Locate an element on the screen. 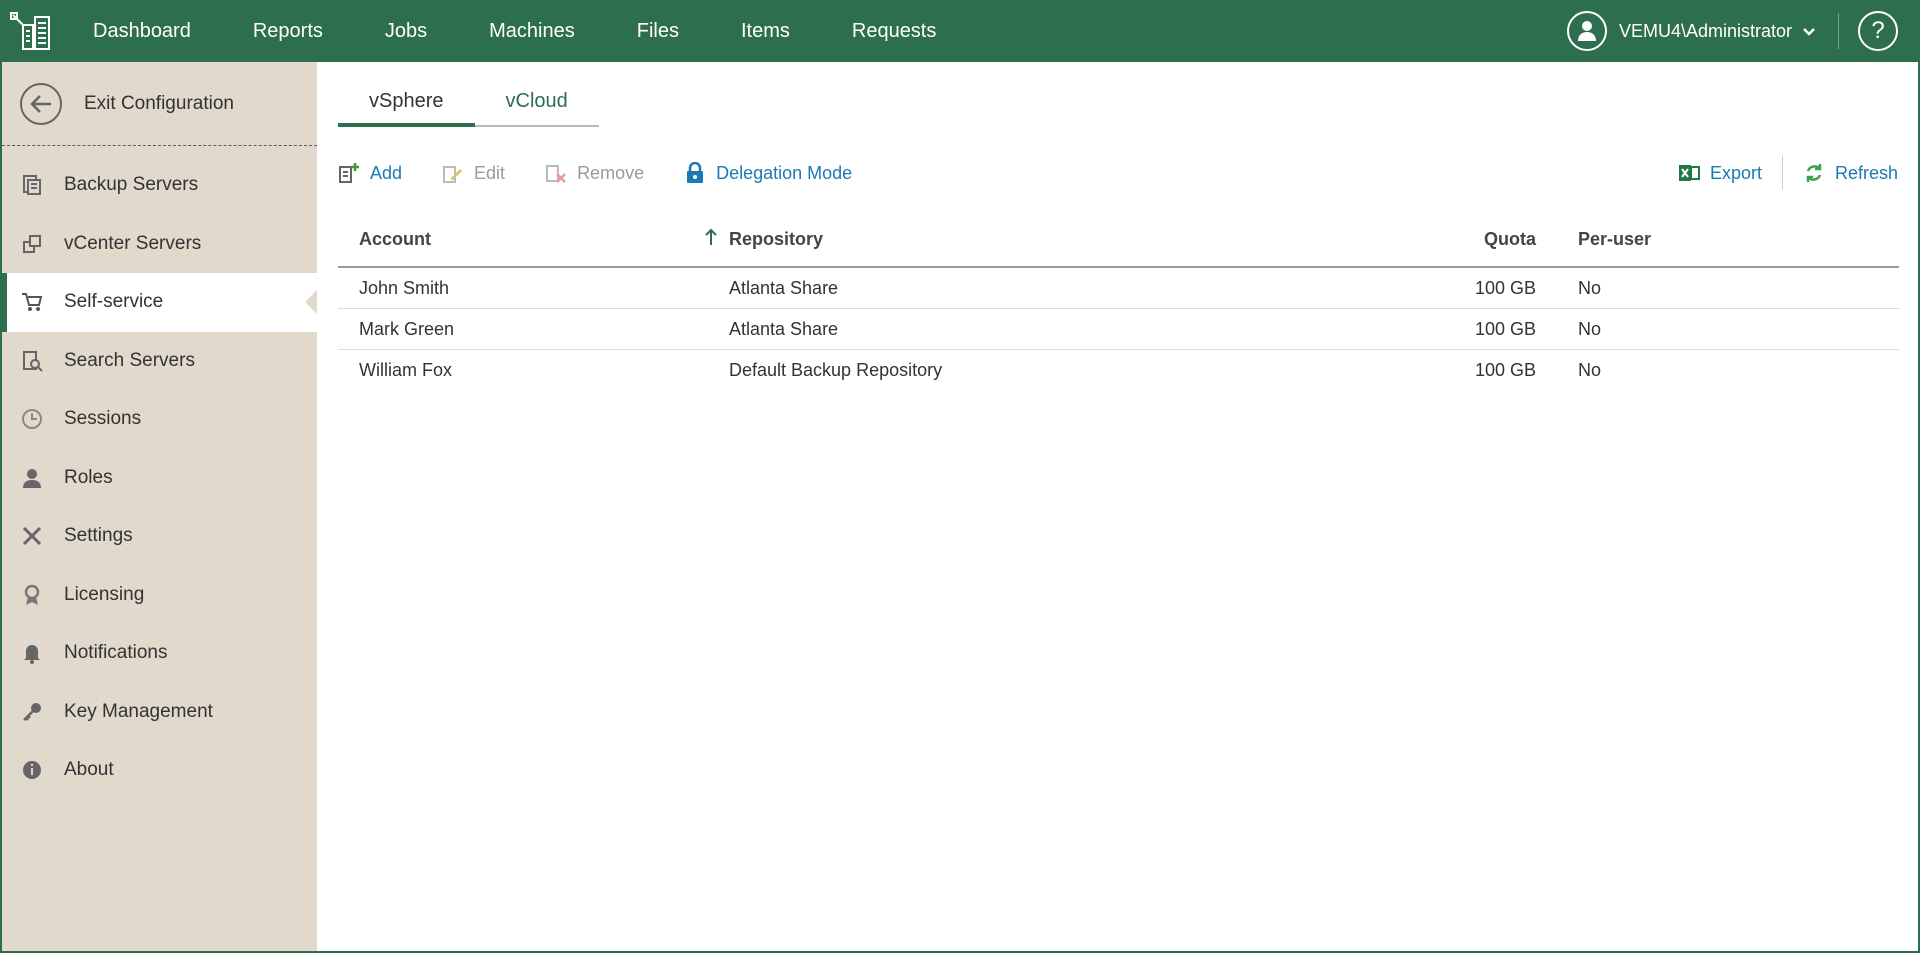 The height and width of the screenshot is (953, 1920). sidebar-item-self-service: Self-service is located at coordinates (159, 302).